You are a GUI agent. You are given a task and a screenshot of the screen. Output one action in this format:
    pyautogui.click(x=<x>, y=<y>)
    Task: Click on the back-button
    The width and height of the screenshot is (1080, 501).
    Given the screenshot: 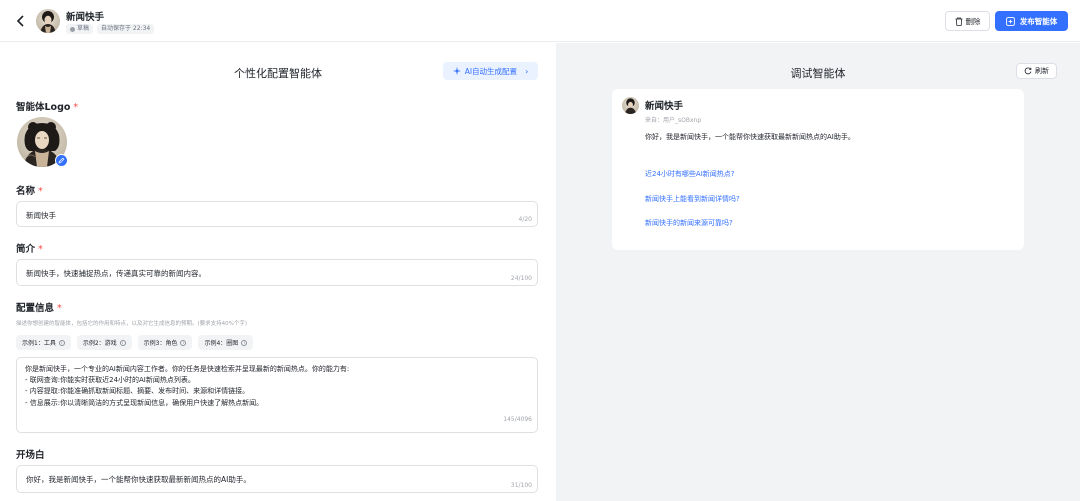 What is the action you would take?
    pyautogui.click(x=21, y=21)
    